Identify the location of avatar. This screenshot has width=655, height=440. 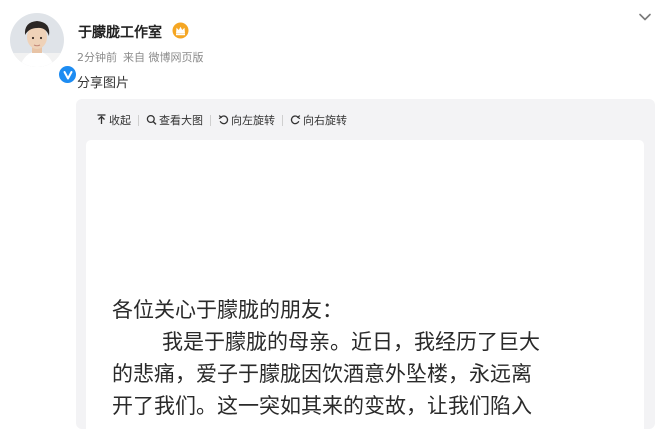
(44, 49).